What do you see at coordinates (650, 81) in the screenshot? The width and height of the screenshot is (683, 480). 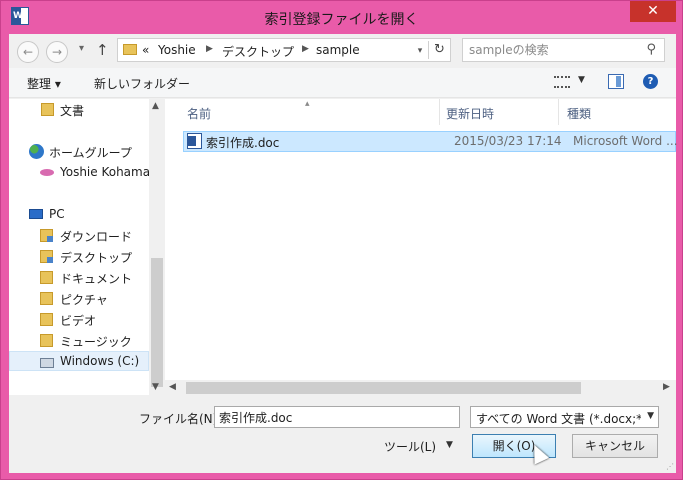 I see `help-icon: ?` at bounding box center [650, 81].